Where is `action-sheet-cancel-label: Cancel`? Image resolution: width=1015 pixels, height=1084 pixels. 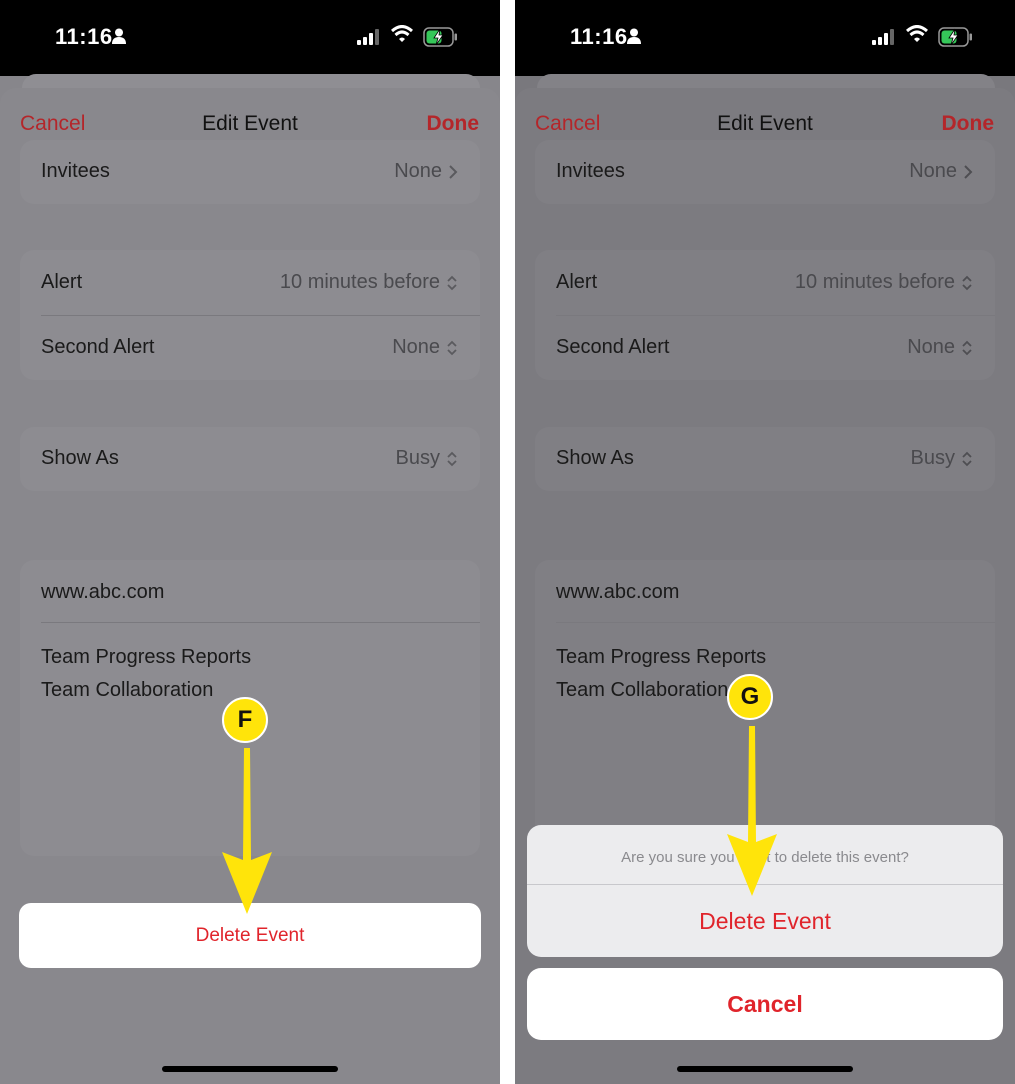
action-sheet-cancel-label: Cancel is located at coordinates (765, 1004).